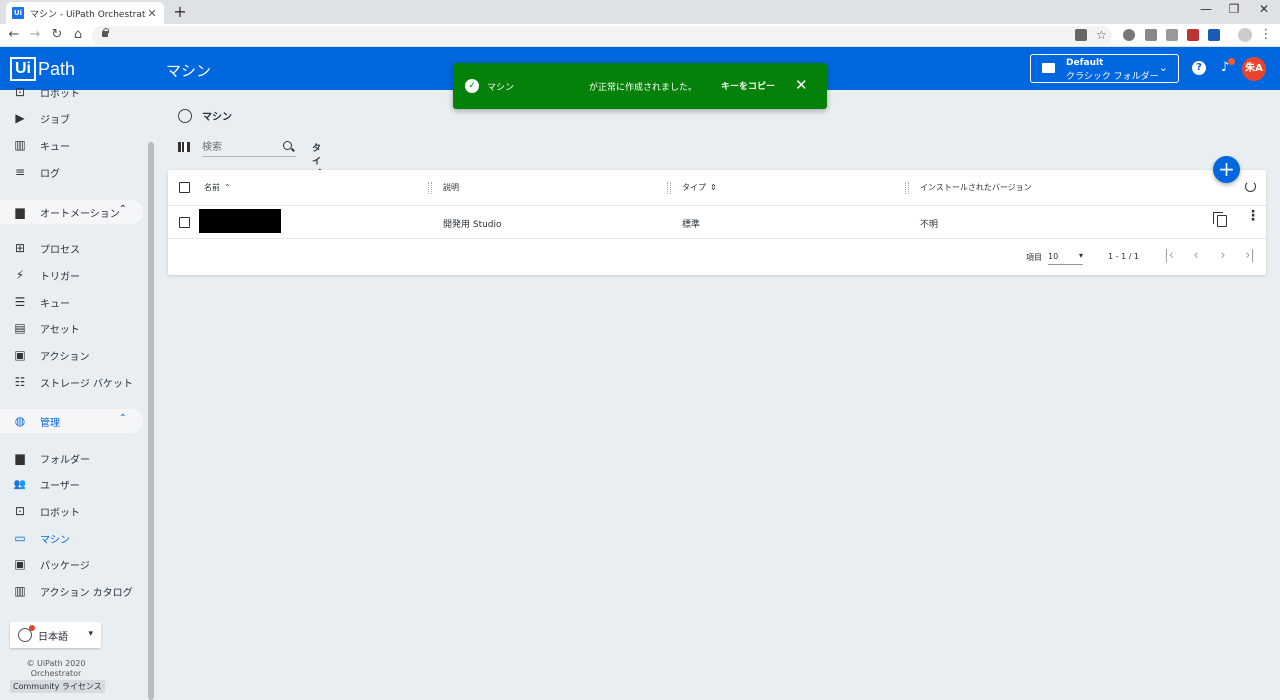 The width and height of the screenshot is (1280, 700). Describe the element at coordinates (57, 35) in the screenshot. I see `reload-button: ↻` at that location.